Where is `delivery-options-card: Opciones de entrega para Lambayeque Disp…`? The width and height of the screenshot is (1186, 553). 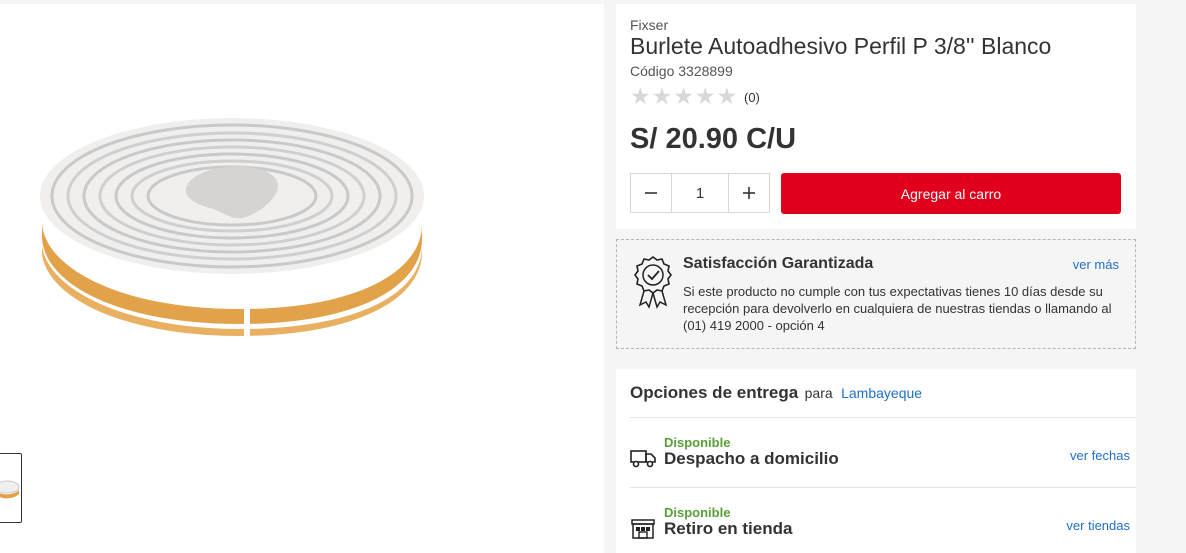
delivery-options-card: Opciones de entrega para Lambayeque Disp… is located at coordinates (876, 461).